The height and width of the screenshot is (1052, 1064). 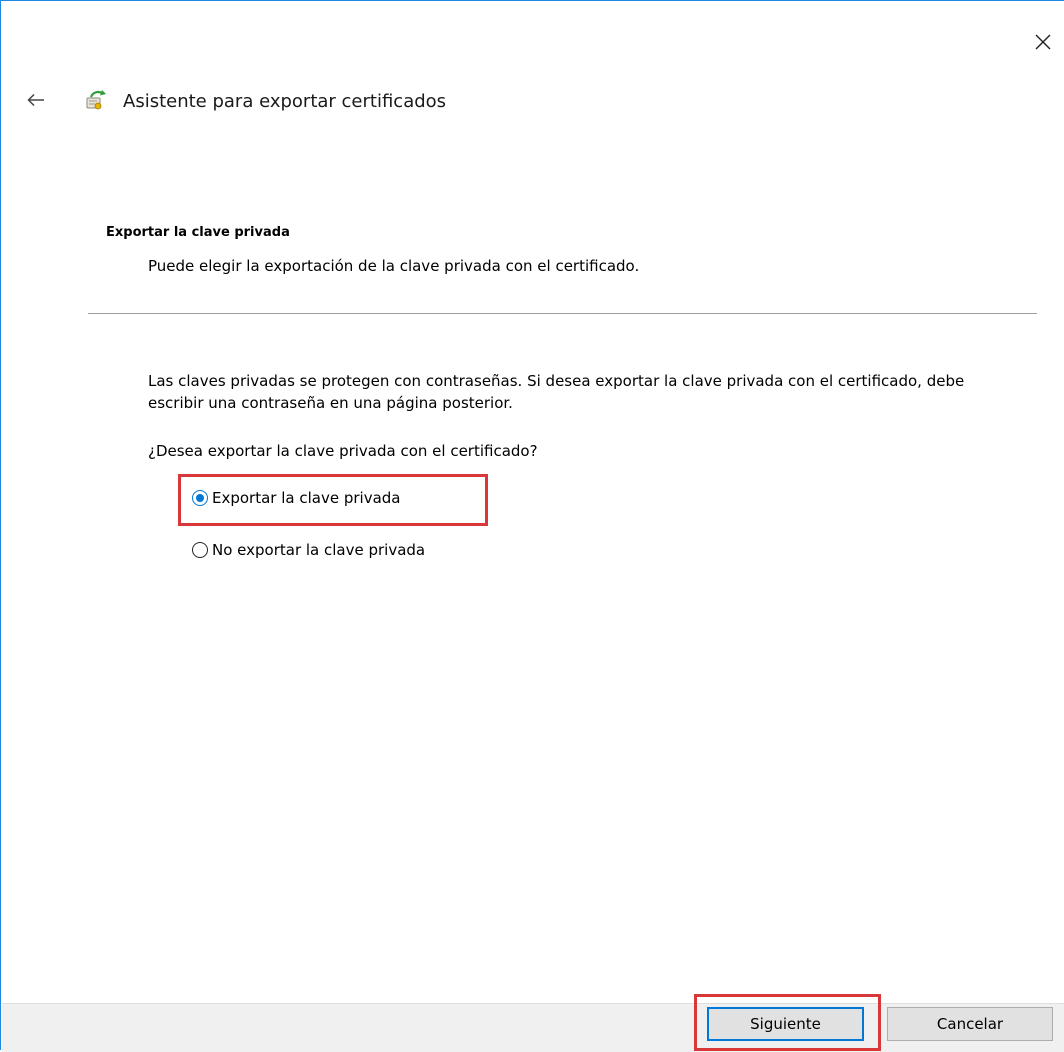 What do you see at coordinates (96, 100) in the screenshot?
I see `certificate-wizard-icon` at bounding box center [96, 100].